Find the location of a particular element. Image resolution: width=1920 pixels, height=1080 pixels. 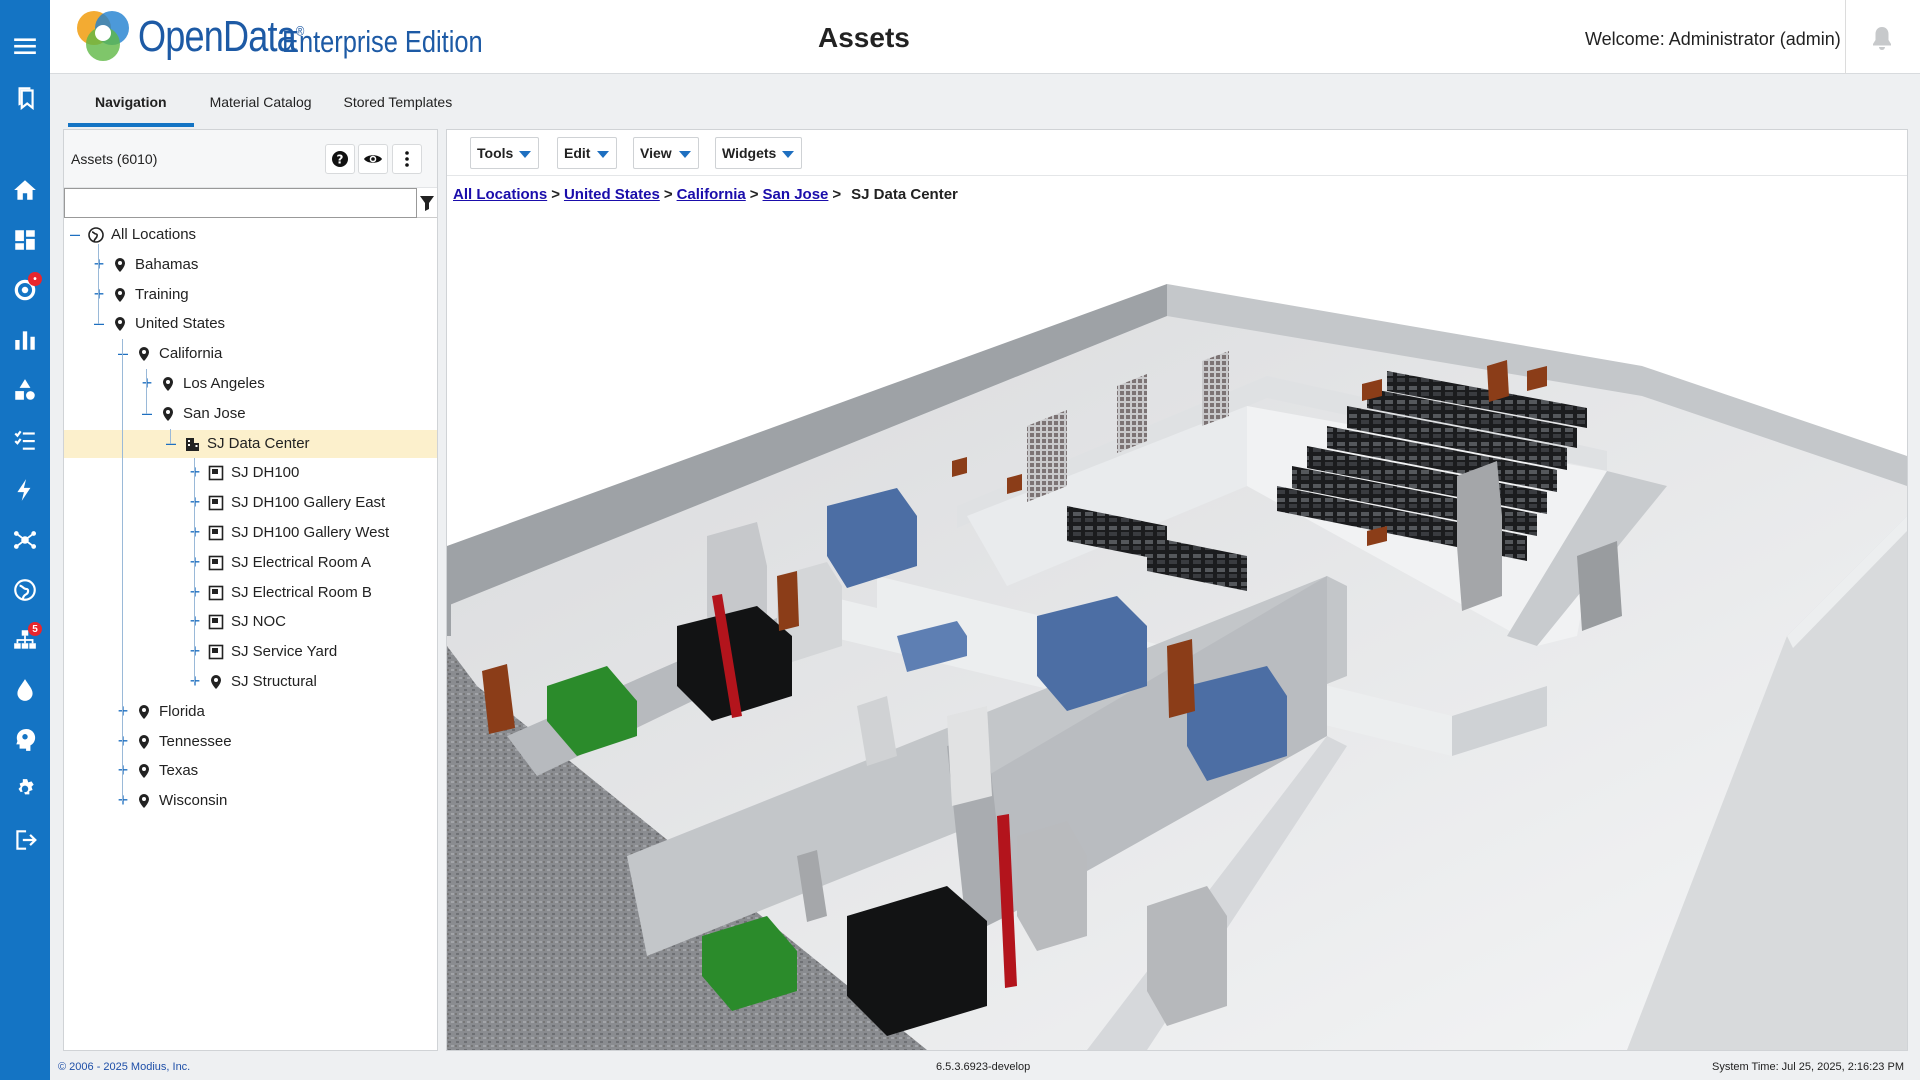

checklist-icon is located at coordinates (25, 440).